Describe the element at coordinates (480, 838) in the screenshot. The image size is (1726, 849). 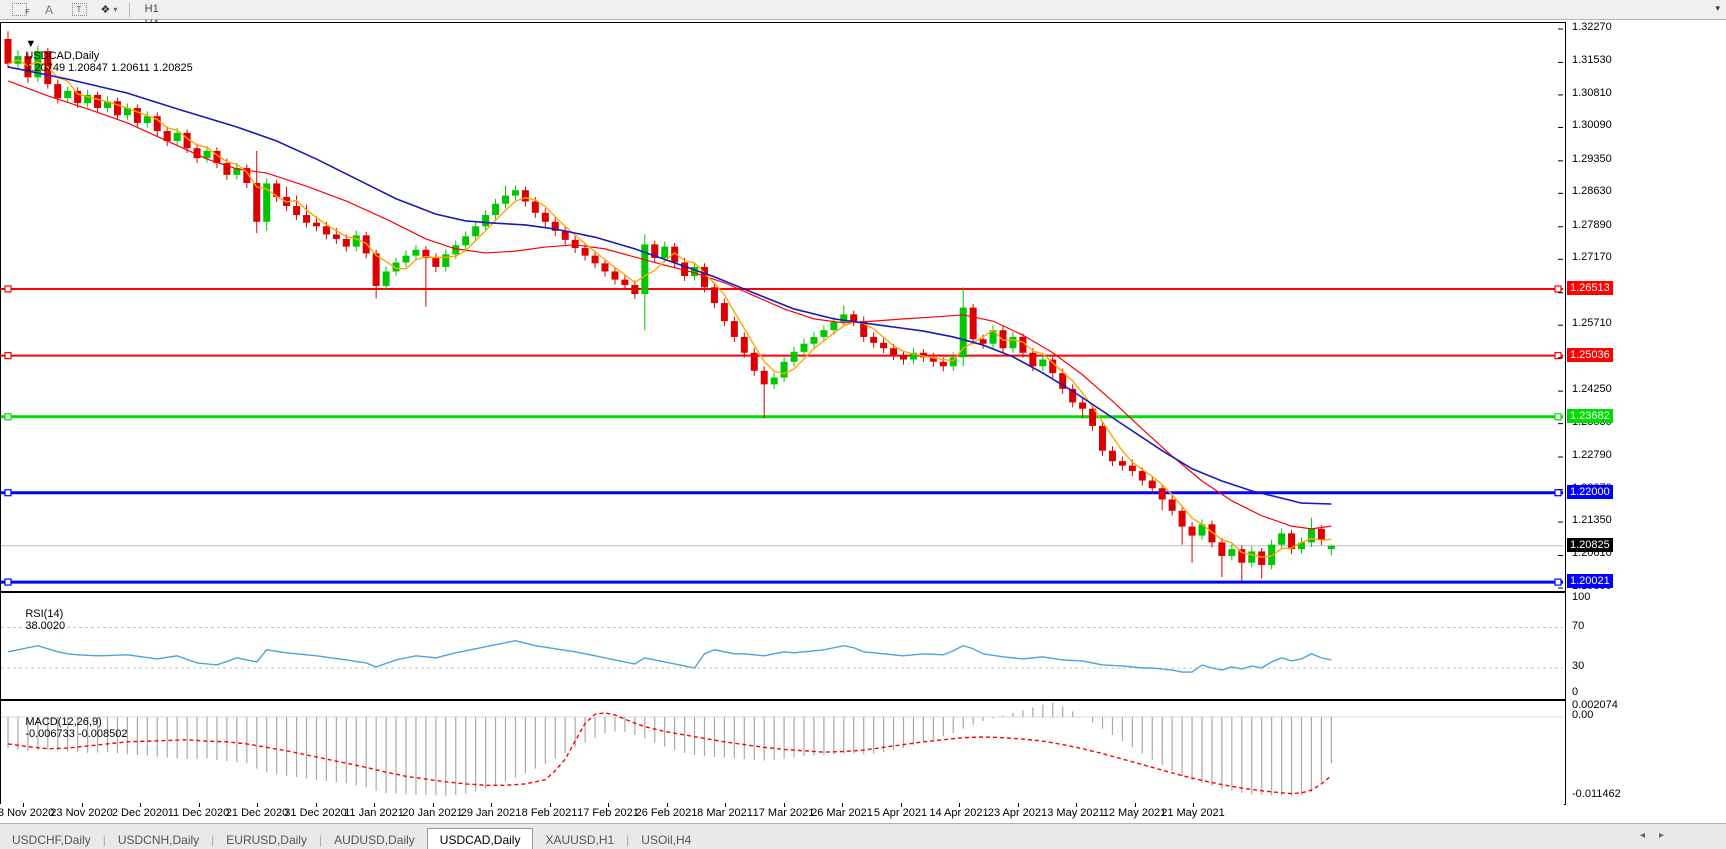
I see `tab-usdcad: USDCAD,Daily` at that location.